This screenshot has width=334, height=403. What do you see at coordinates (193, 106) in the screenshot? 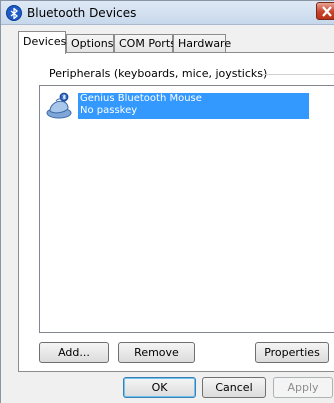
I see `selected-device-label: Genius Bluetooth Mouse No passkey` at bounding box center [193, 106].